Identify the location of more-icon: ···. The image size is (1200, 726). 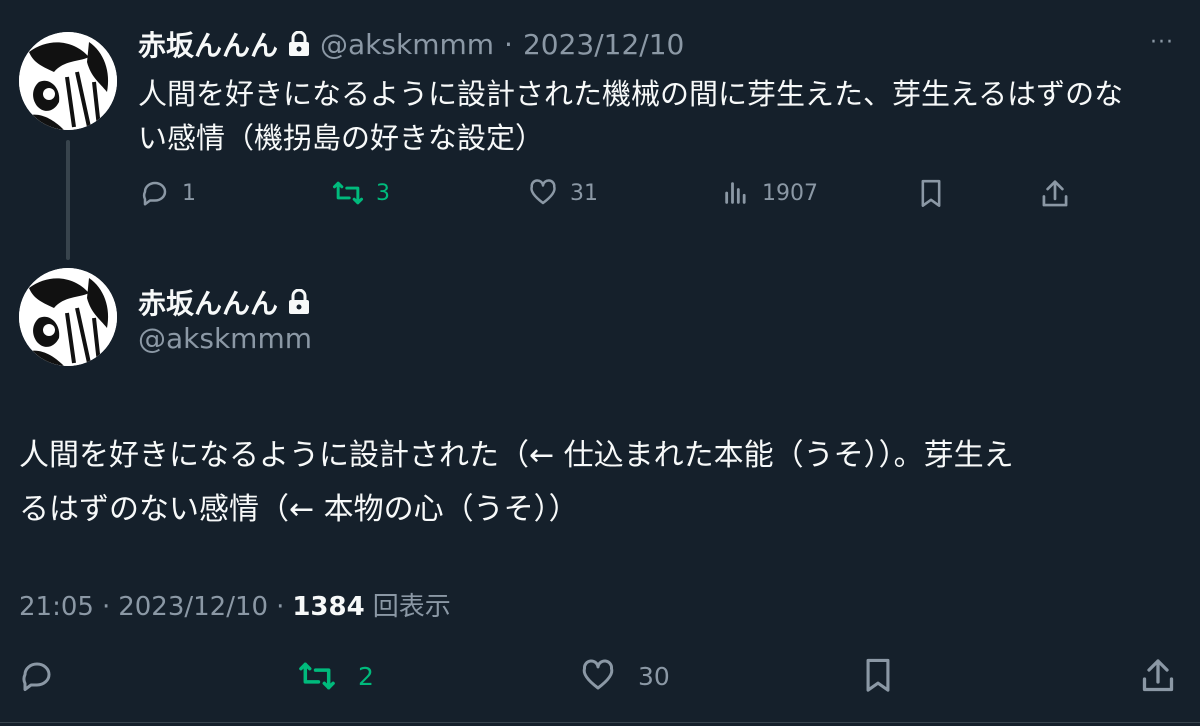
(1162, 42).